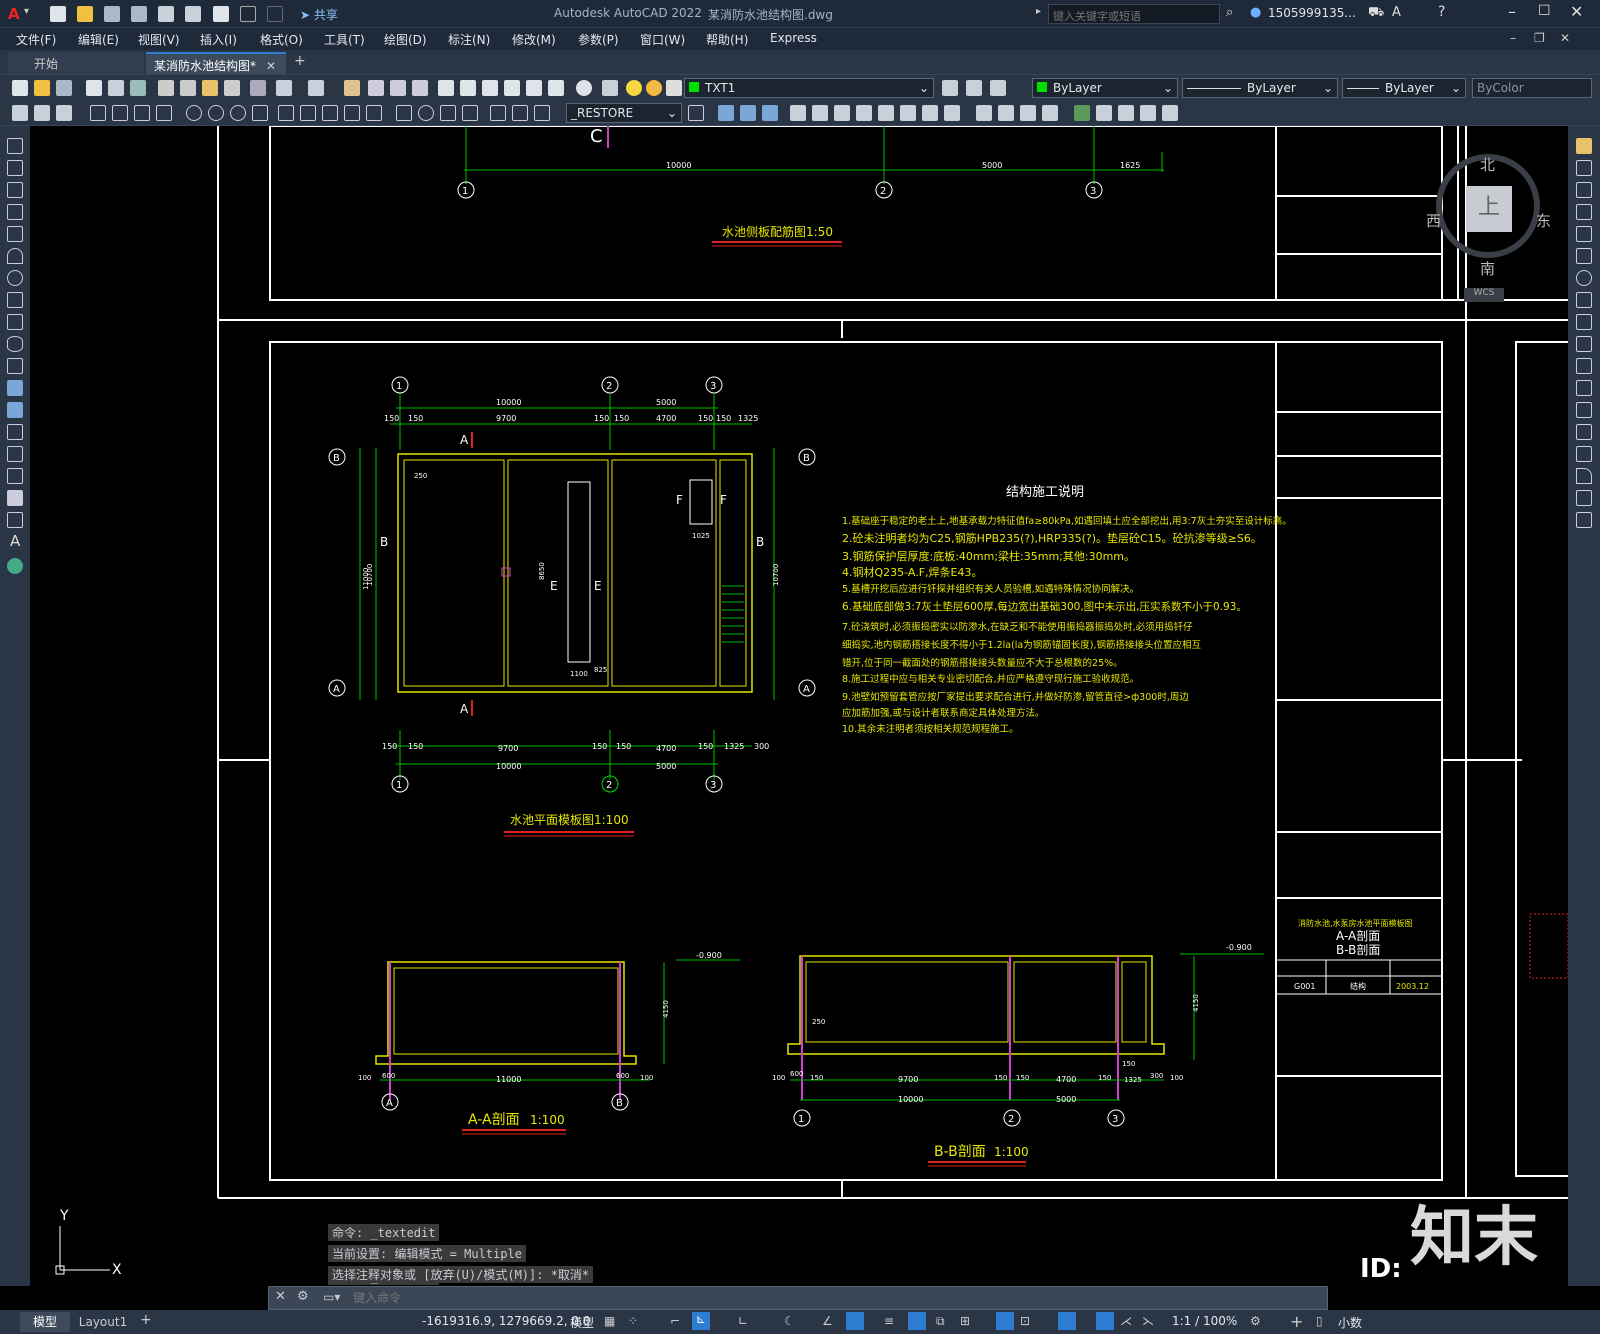 This screenshot has width=1600, height=1334. I want to click on dim-aligned-icon, so click(120, 113).